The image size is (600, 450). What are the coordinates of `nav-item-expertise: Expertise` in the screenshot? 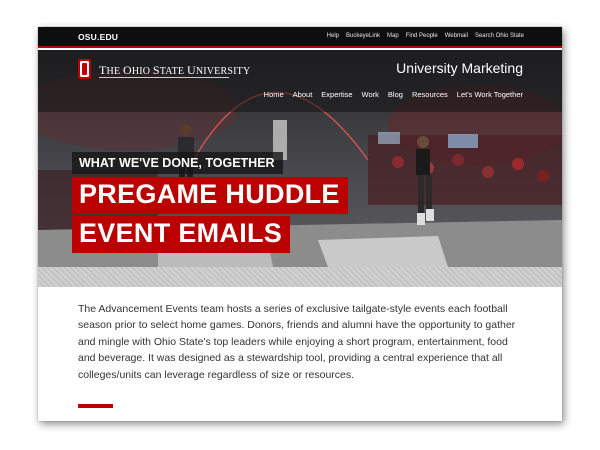 It's located at (336, 94).